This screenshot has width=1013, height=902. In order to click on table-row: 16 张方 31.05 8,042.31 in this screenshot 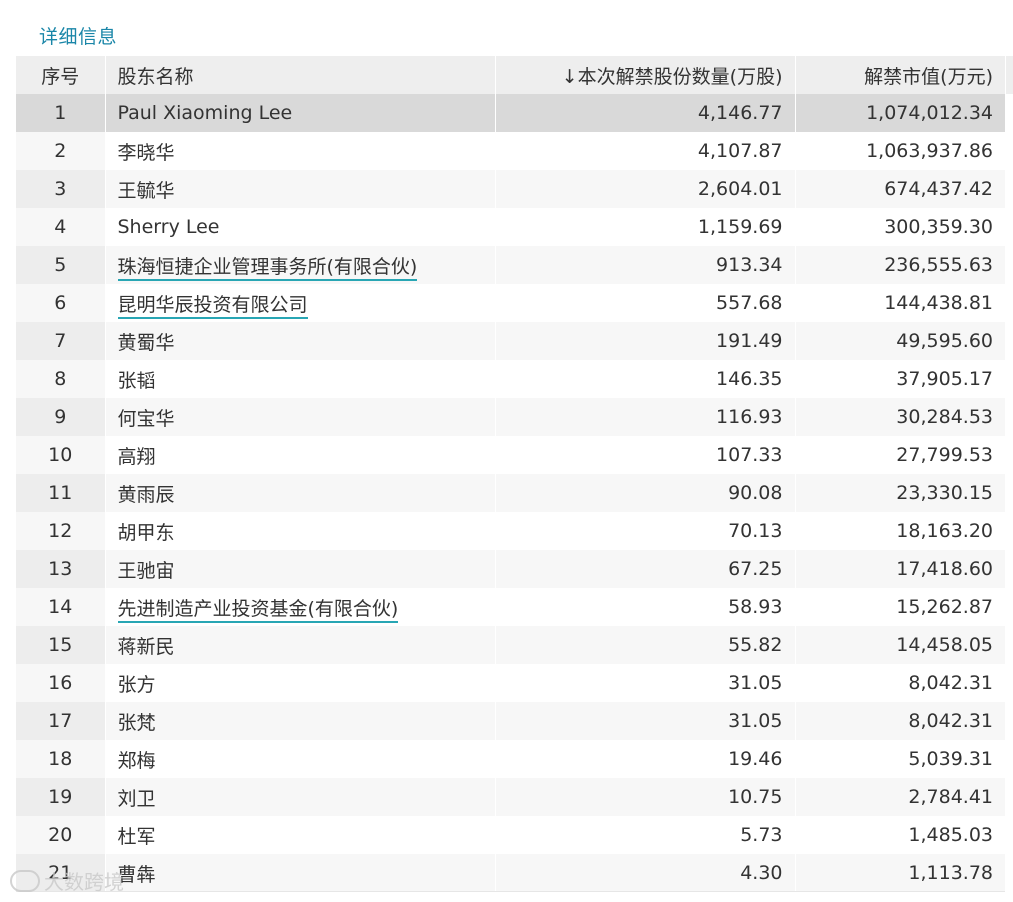, I will do `click(510, 683)`.